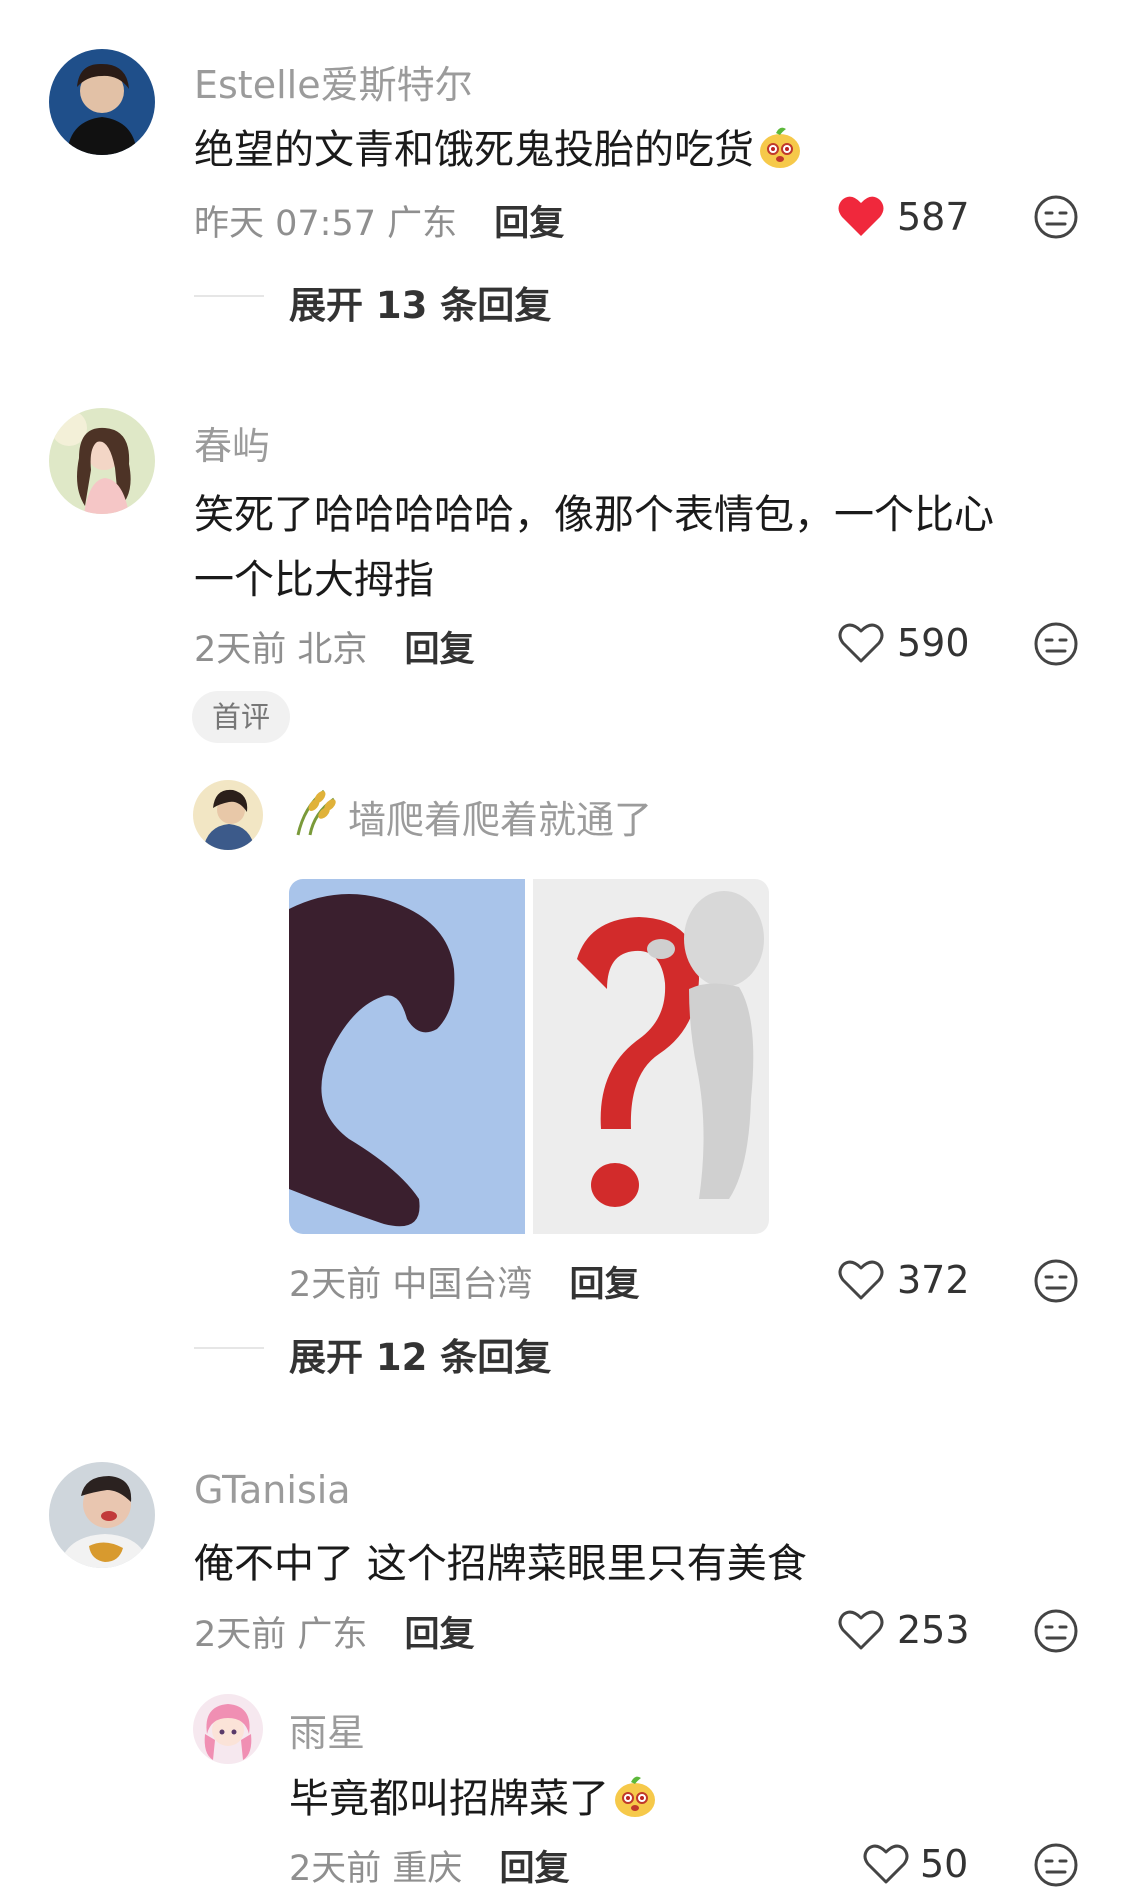 Image resolution: width=1125 pixels, height=1891 pixels. Describe the element at coordinates (232, 442) in the screenshot. I see `username: 春屿` at that location.